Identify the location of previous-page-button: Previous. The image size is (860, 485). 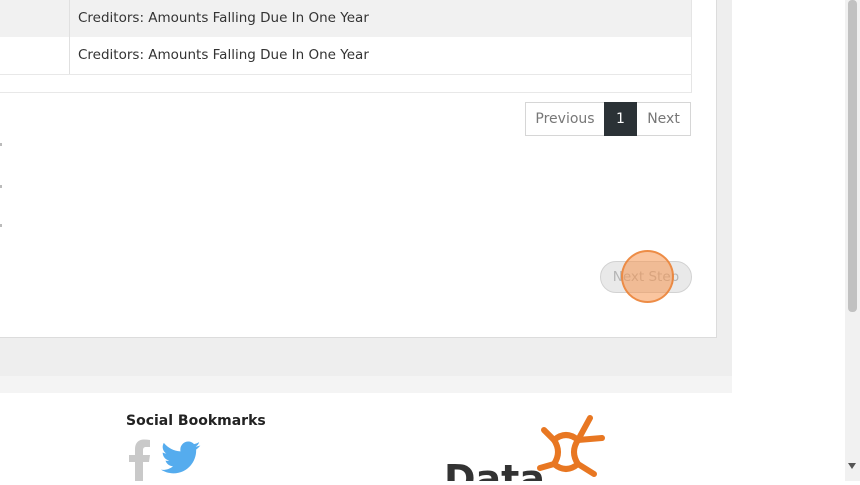
(564, 119).